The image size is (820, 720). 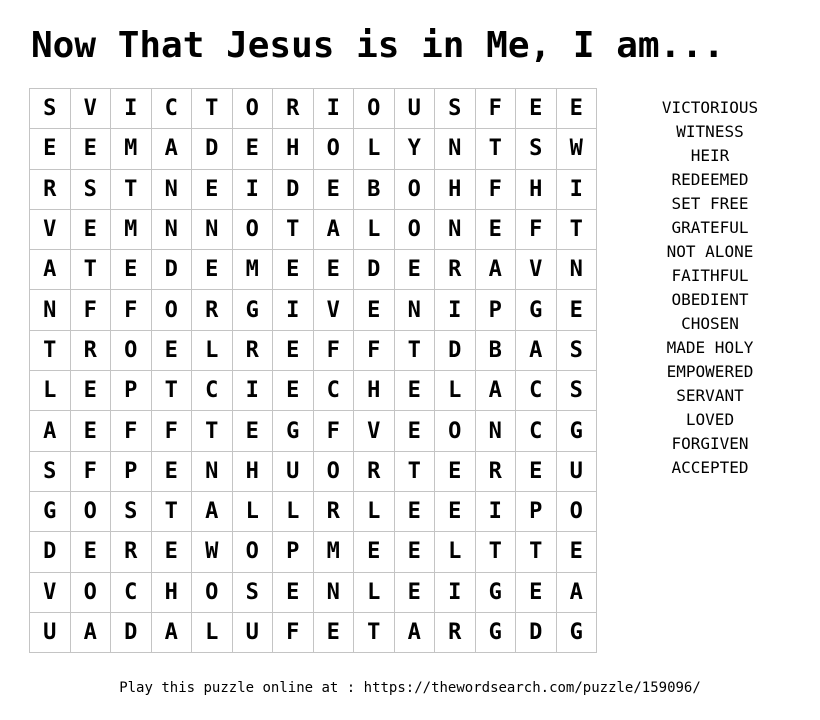 I want to click on grid-cell: I, so click(x=131, y=108).